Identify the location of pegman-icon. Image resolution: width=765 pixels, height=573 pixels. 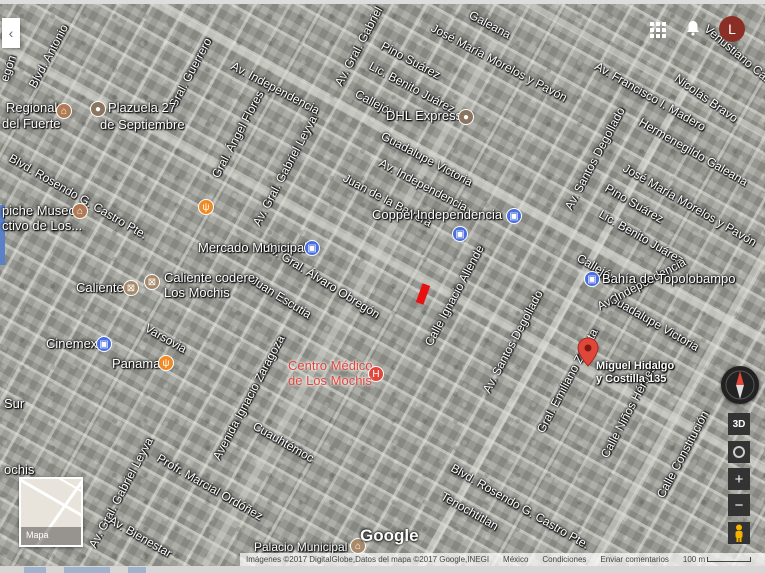
(739, 533).